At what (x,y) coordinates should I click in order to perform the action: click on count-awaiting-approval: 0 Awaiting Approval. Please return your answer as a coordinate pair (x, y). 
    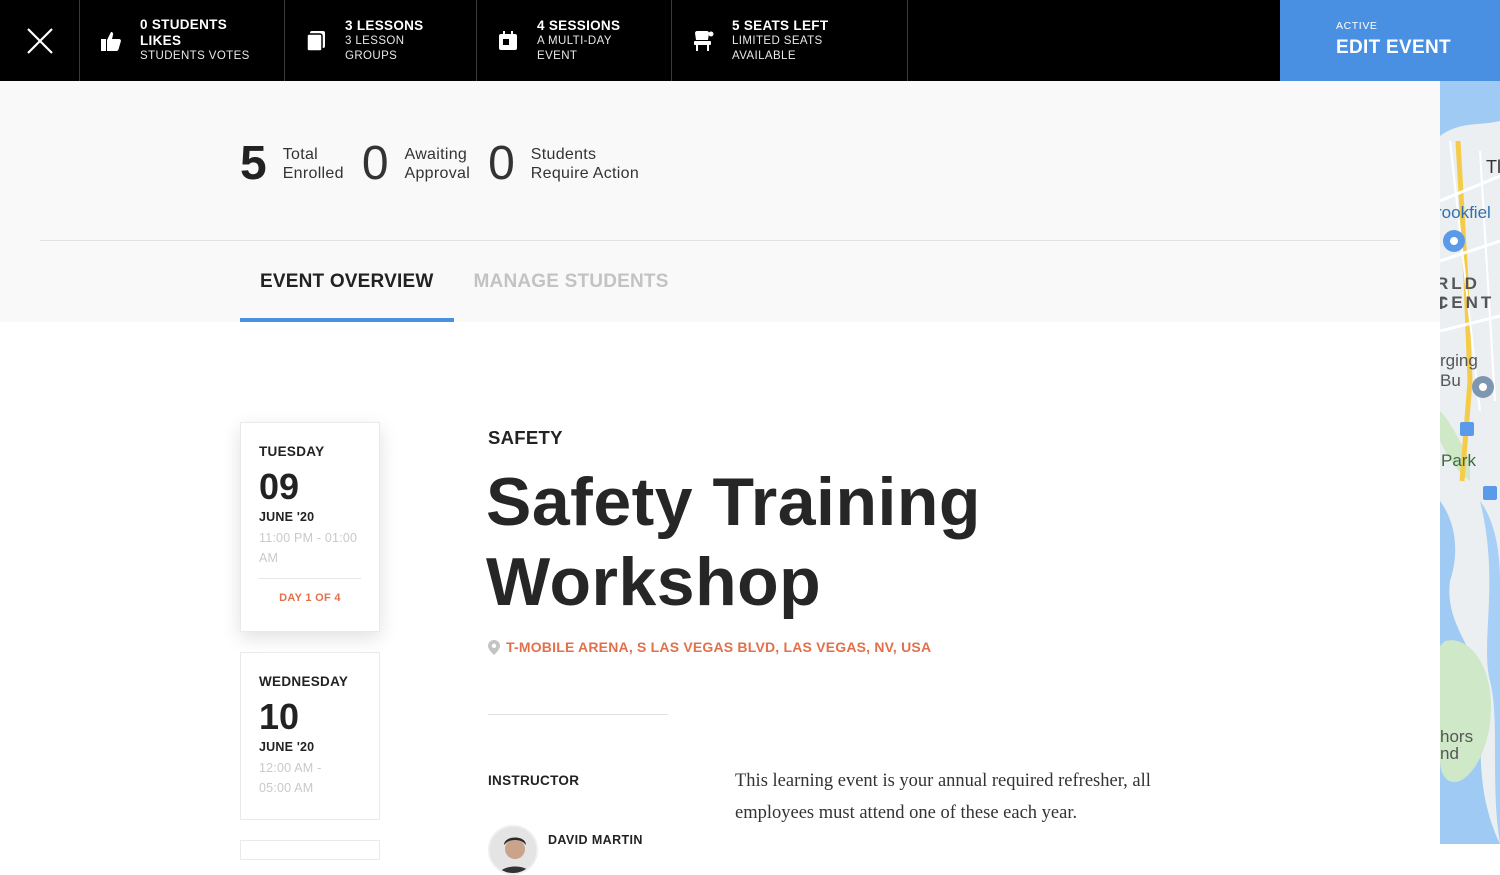
    Looking at the image, I should click on (416, 164).